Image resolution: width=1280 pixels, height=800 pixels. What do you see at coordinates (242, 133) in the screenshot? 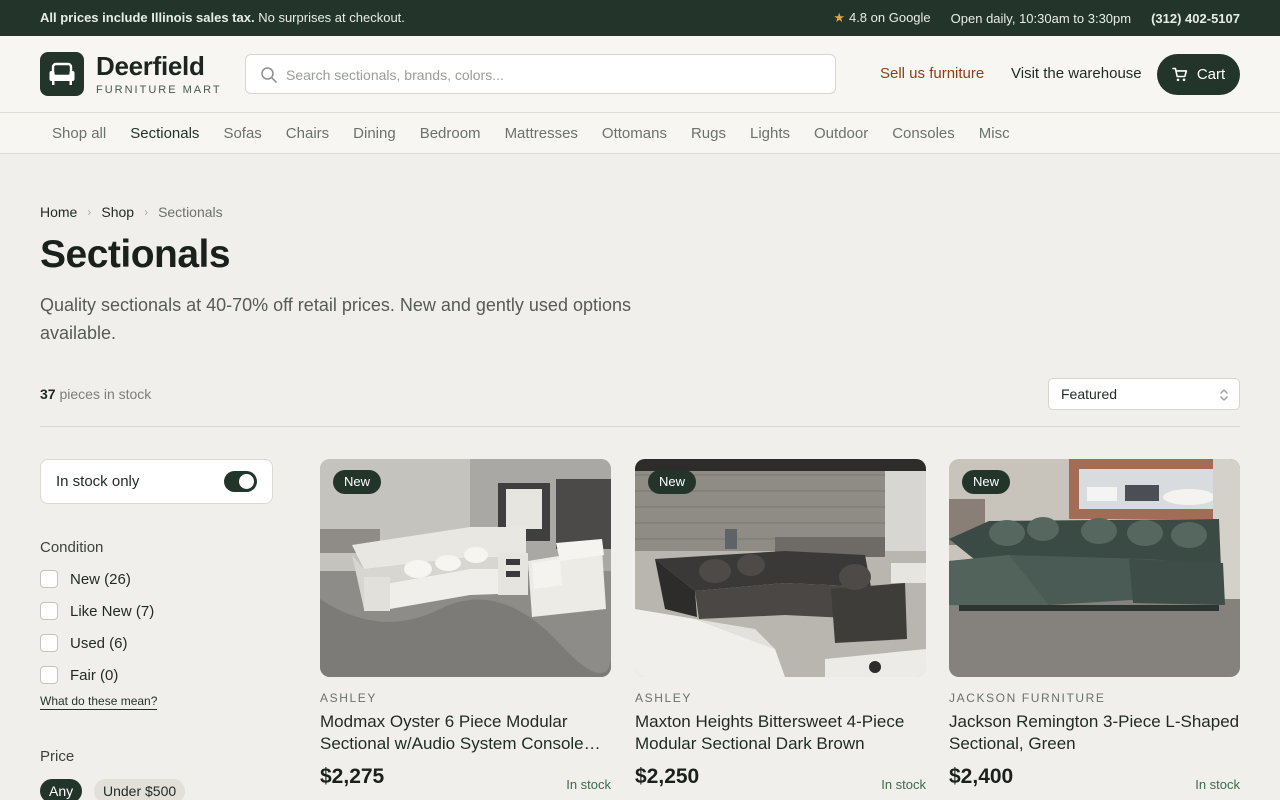
I see `nav-item-sofas: Sofas` at bounding box center [242, 133].